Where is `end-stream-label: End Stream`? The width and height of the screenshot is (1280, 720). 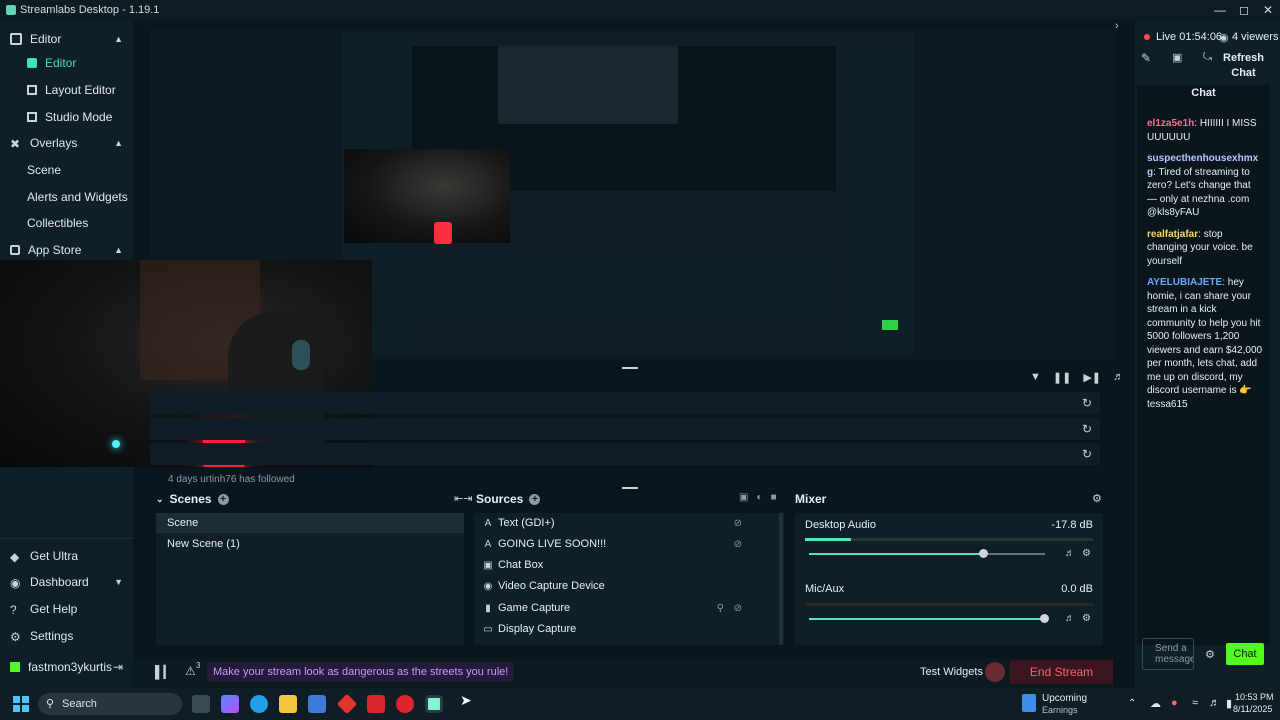
end-stream-label: End Stream is located at coordinates (1061, 672).